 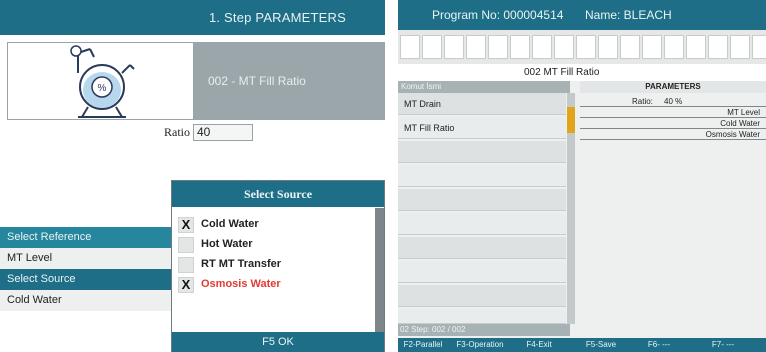 I want to click on option-label: Cold Water, so click(x=230, y=224).